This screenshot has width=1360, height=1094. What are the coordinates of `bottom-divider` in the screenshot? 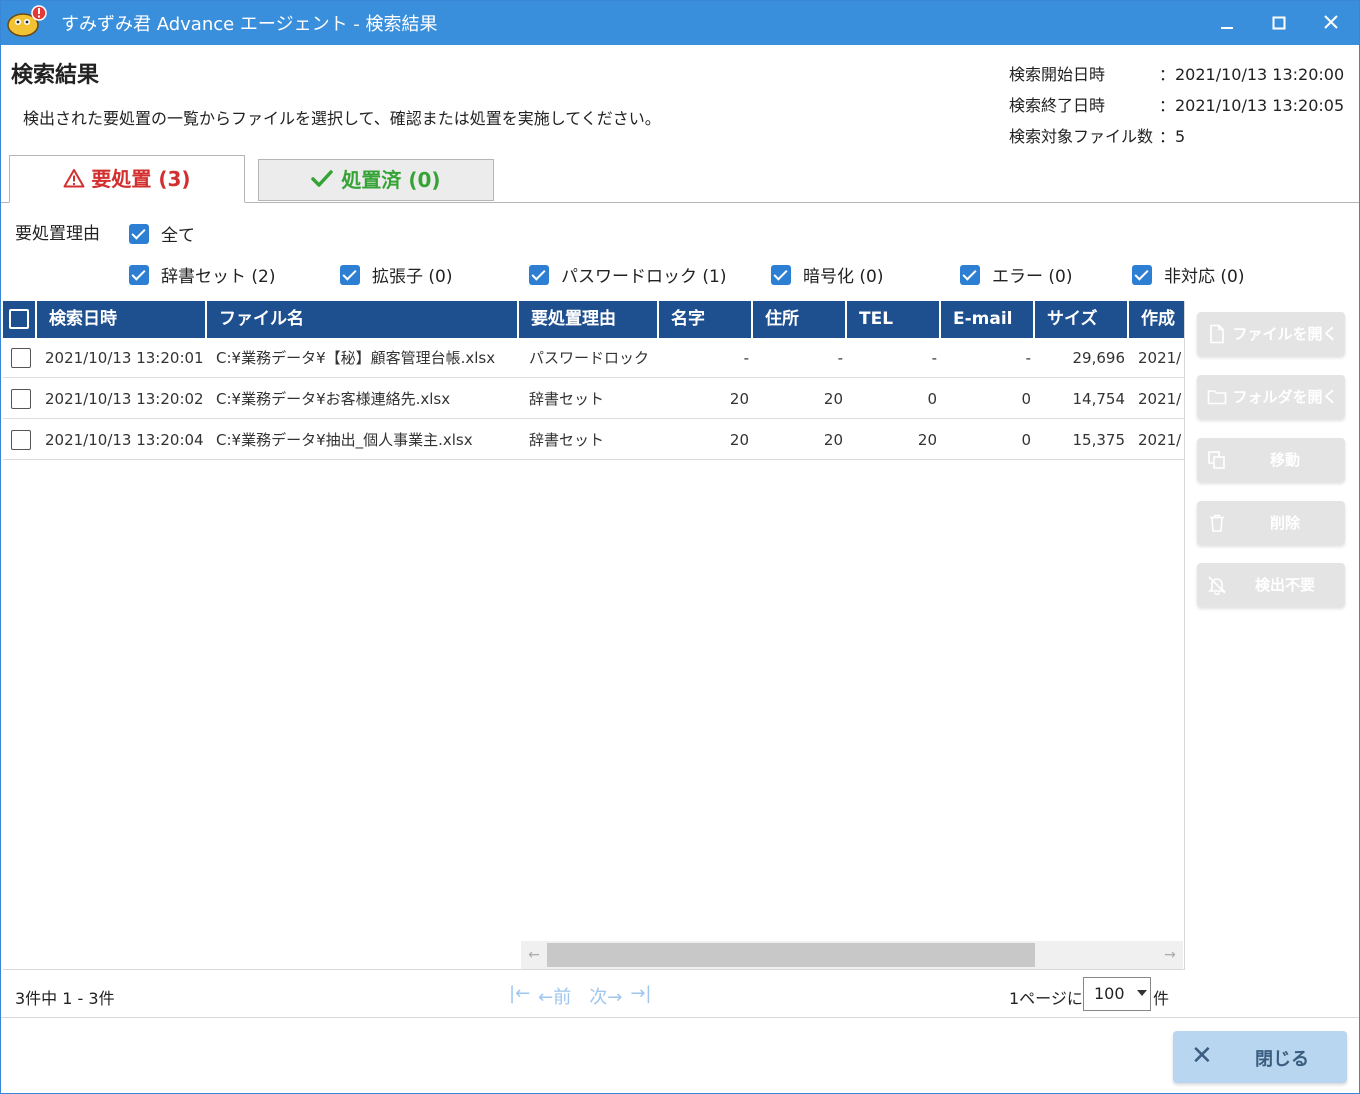 It's located at (680, 1017).